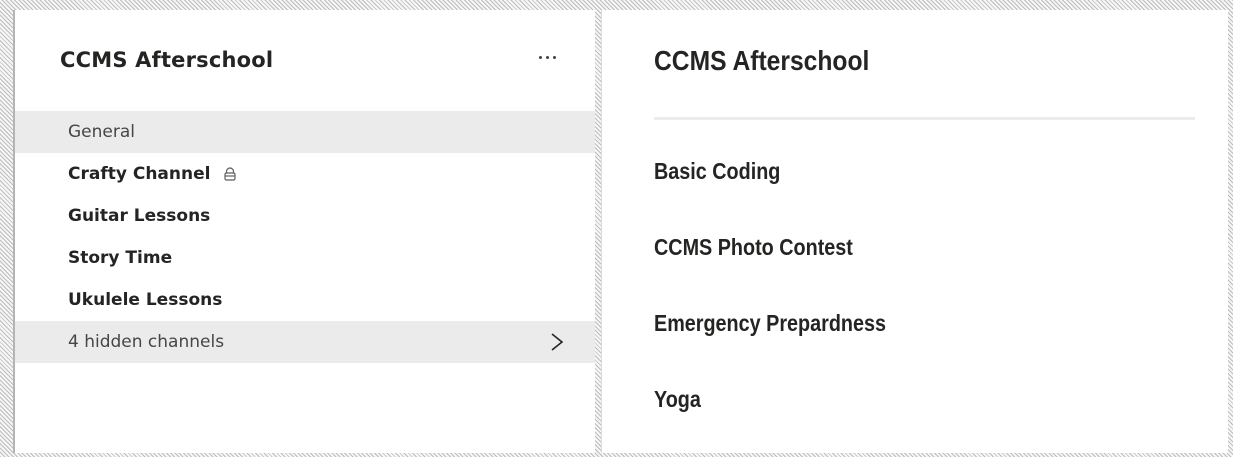 The height and width of the screenshot is (457, 1233). I want to click on channel-item-crafty-channel: Crafty Channel, so click(305, 174).